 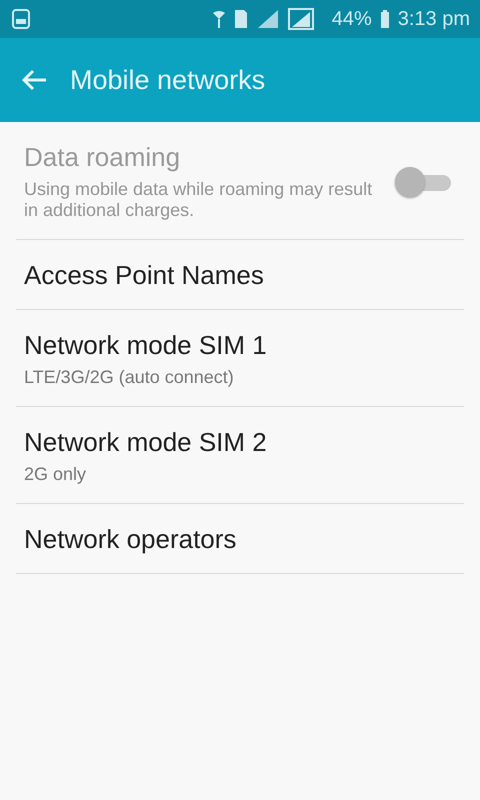 What do you see at coordinates (146, 442) in the screenshot?
I see `setting-title: Network mode SIM 2` at bounding box center [146, 442].